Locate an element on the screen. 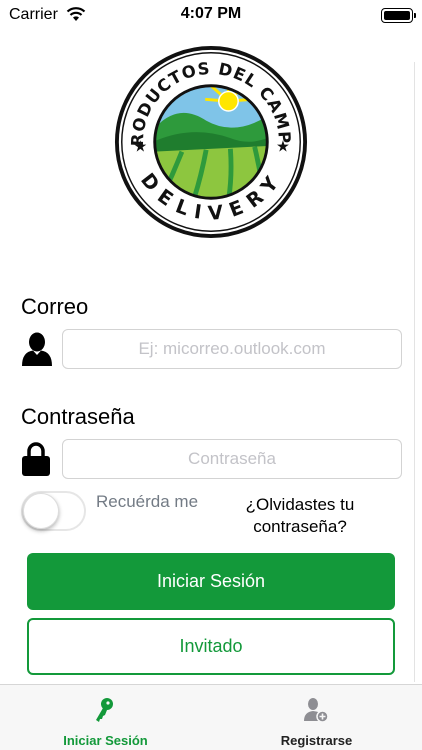  star-left-icon: ★ is located at coordinates (140, 147).